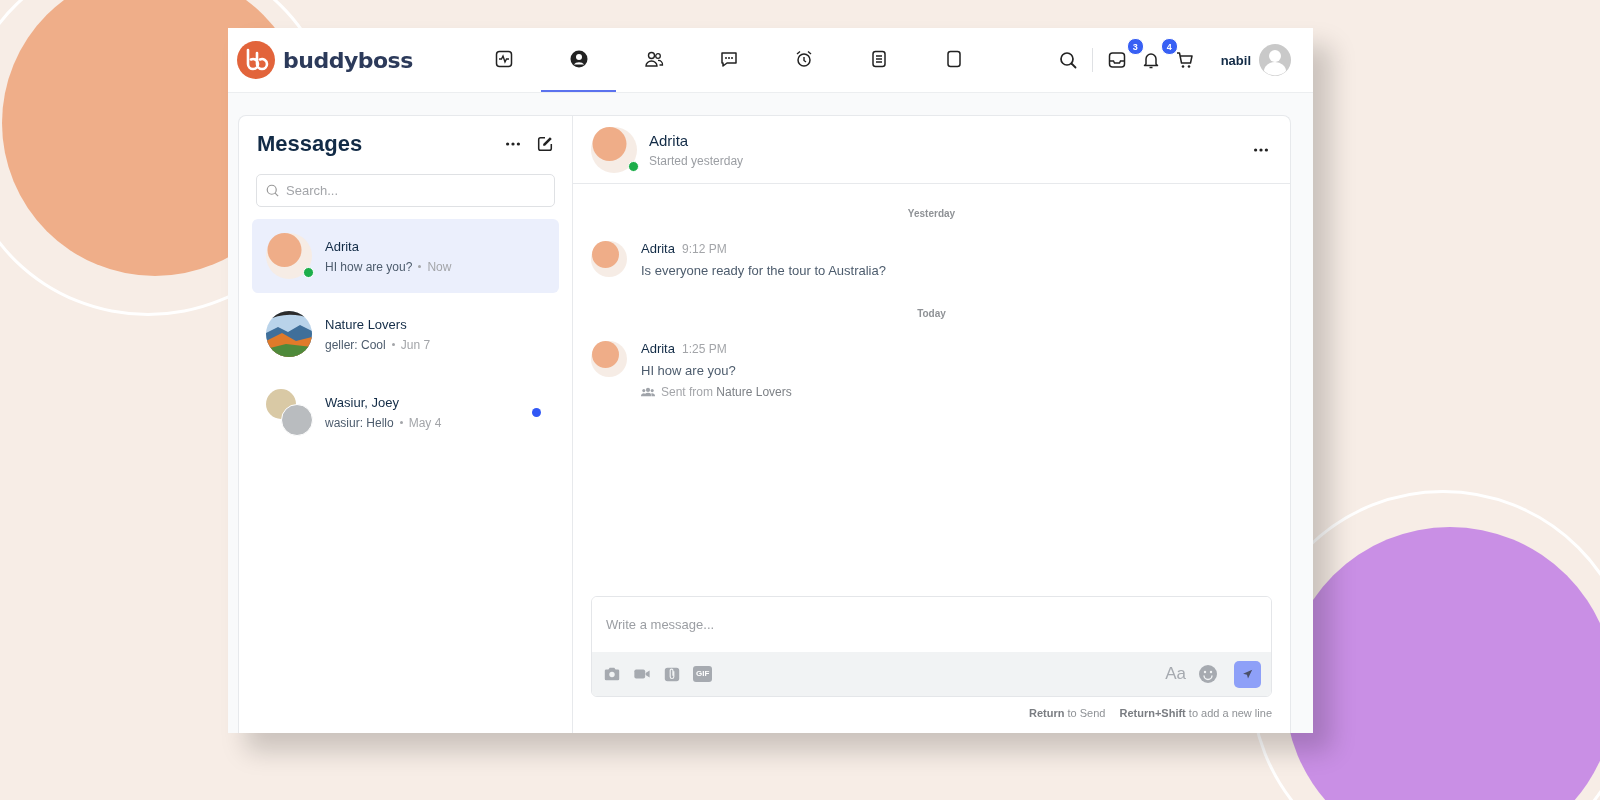 This screenshot has width=1600, height=800. Describe the element at coordinates (704, 249) in the screenshot. I see `message-time: 9:12 PM` at that location.